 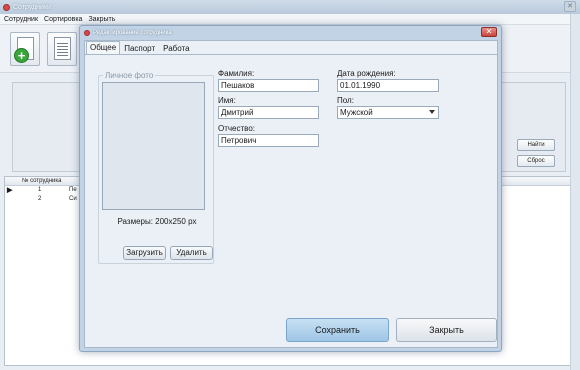 I want to click on dialog-title-bar: Редактирование сотрудника ✕, so click(x=290, y=33).